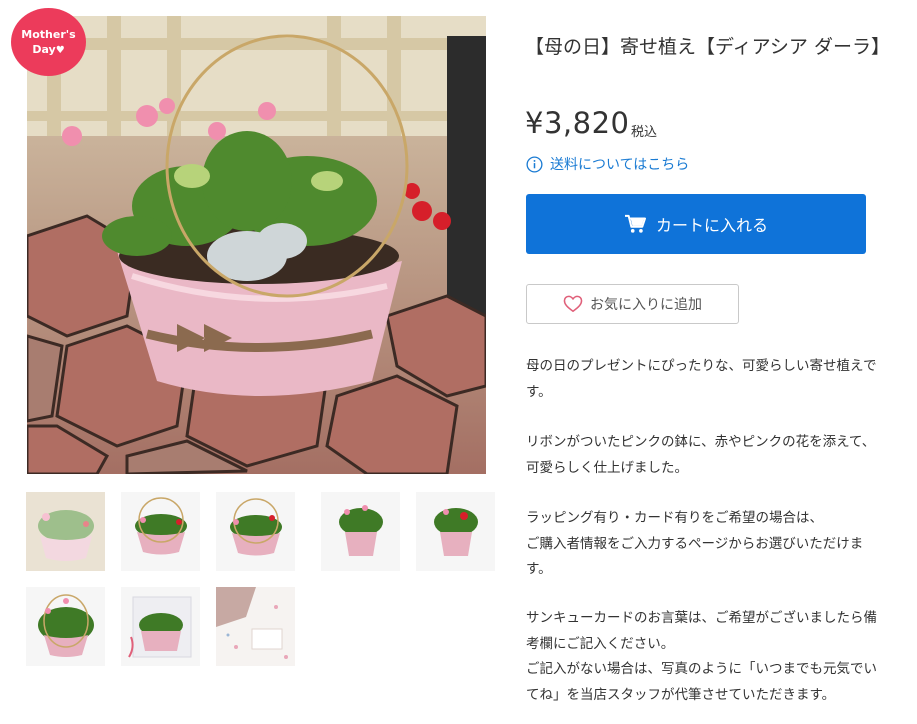 The image size is (917, 724). I want to click on shipping-info-link: 送料についてはこちら, so click(607, 164).